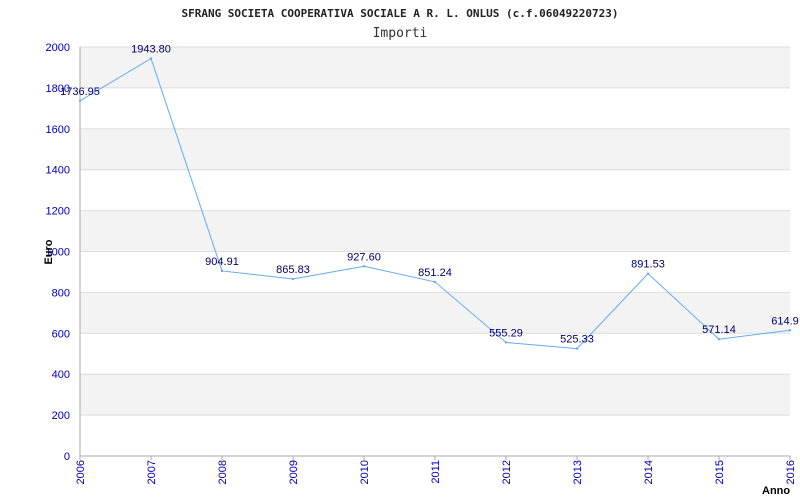  I want to click on y-tick-label: 1400, so click(58, 171).